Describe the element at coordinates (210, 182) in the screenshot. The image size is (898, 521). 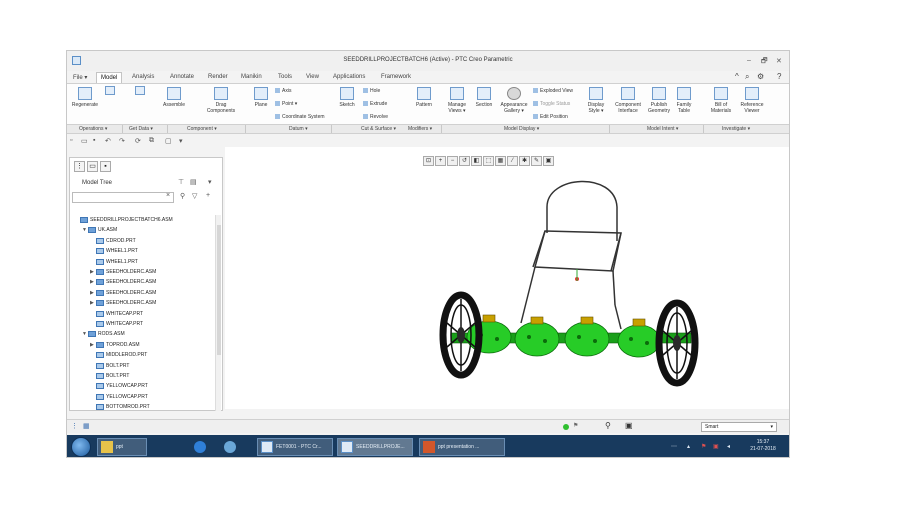
I see `tree-columns-icon: ▾` at that location.